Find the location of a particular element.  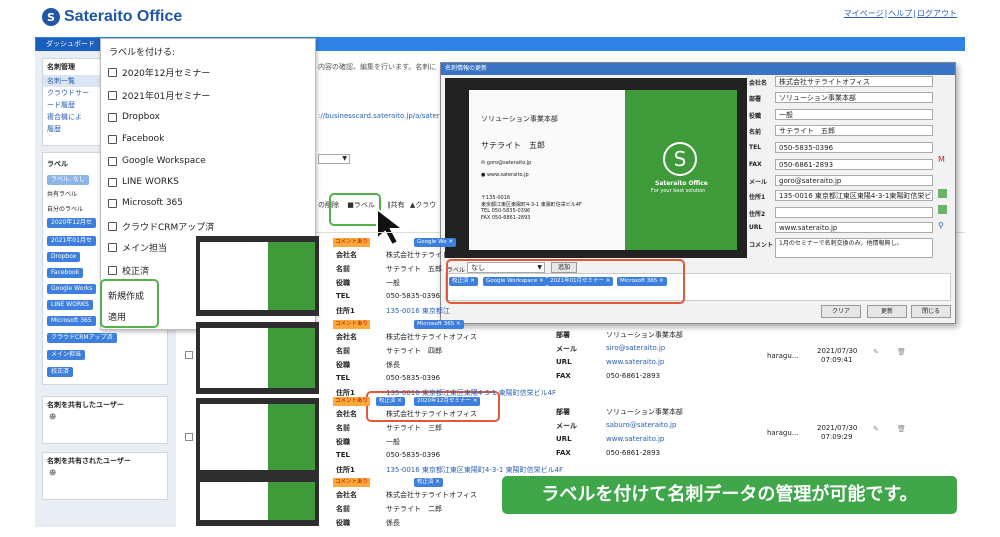

dropdown-item: 校正済 is located at coordinates (128, 270).